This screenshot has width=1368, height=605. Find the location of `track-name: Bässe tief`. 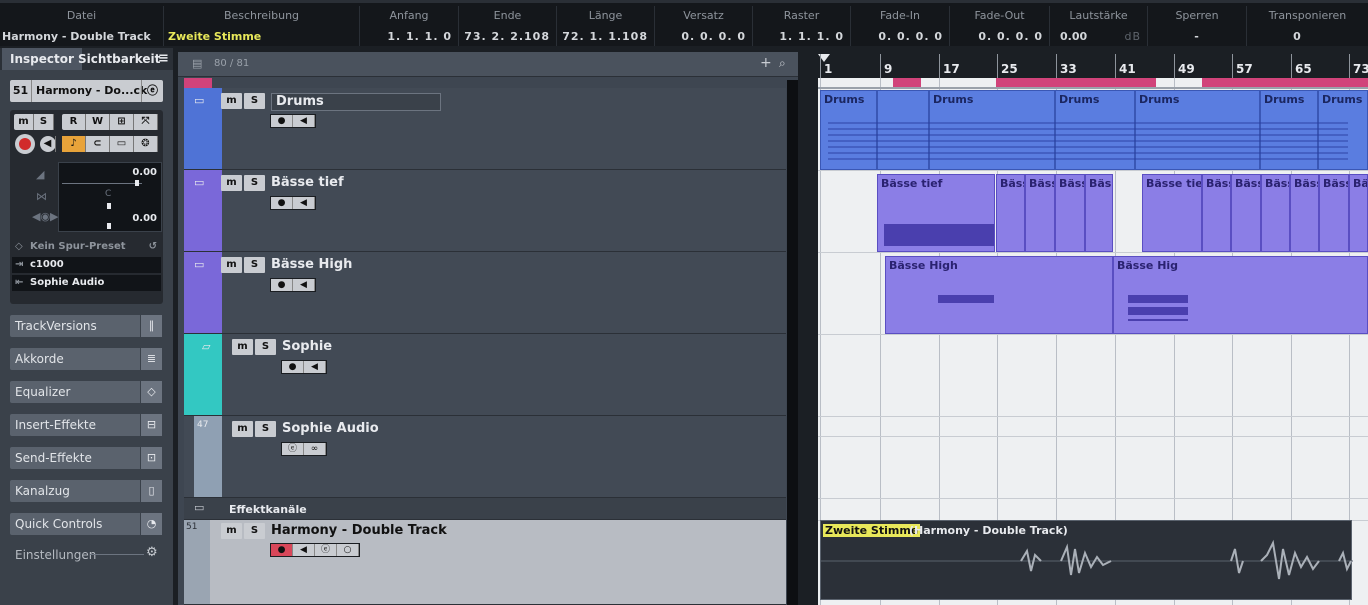

track-name: Bässe tief is located at coordinates (307, 182).